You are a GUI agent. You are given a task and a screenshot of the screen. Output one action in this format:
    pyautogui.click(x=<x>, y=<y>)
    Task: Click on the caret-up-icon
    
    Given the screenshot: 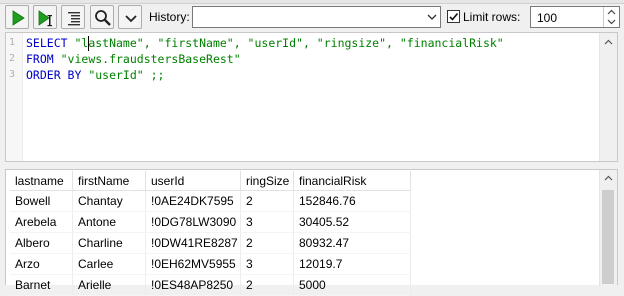 What is the action you would take?
    pyautogui.click(x=611, y=12)
    